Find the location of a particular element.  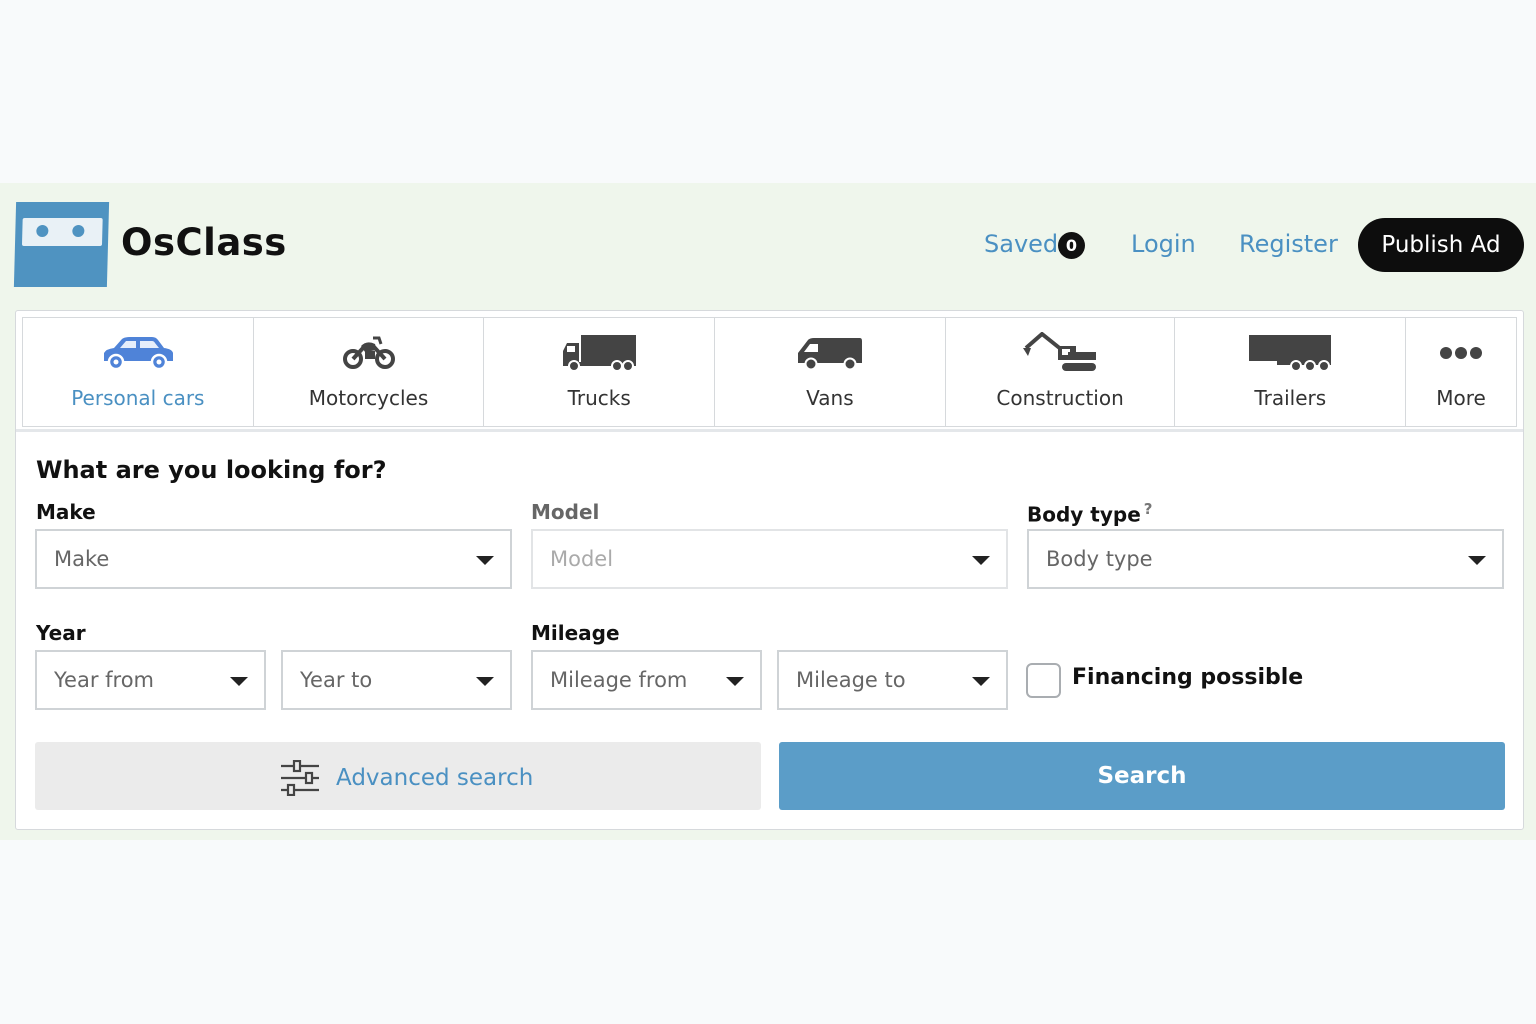

logo-icon is located at coordinates (61, 244).